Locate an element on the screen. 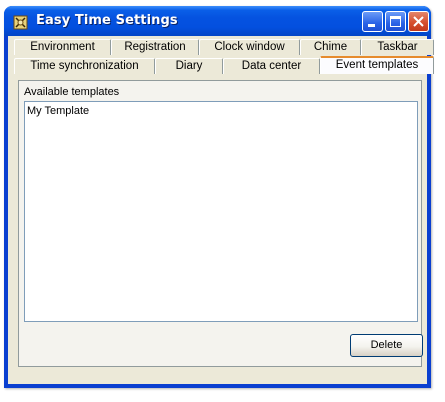  delete-button: Delete is located at coordinates (386, 345).